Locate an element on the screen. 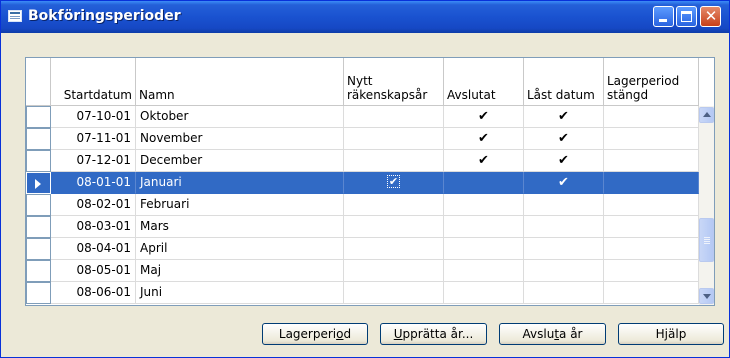  cell-namn: Juni is located at coordinates (240, 293).